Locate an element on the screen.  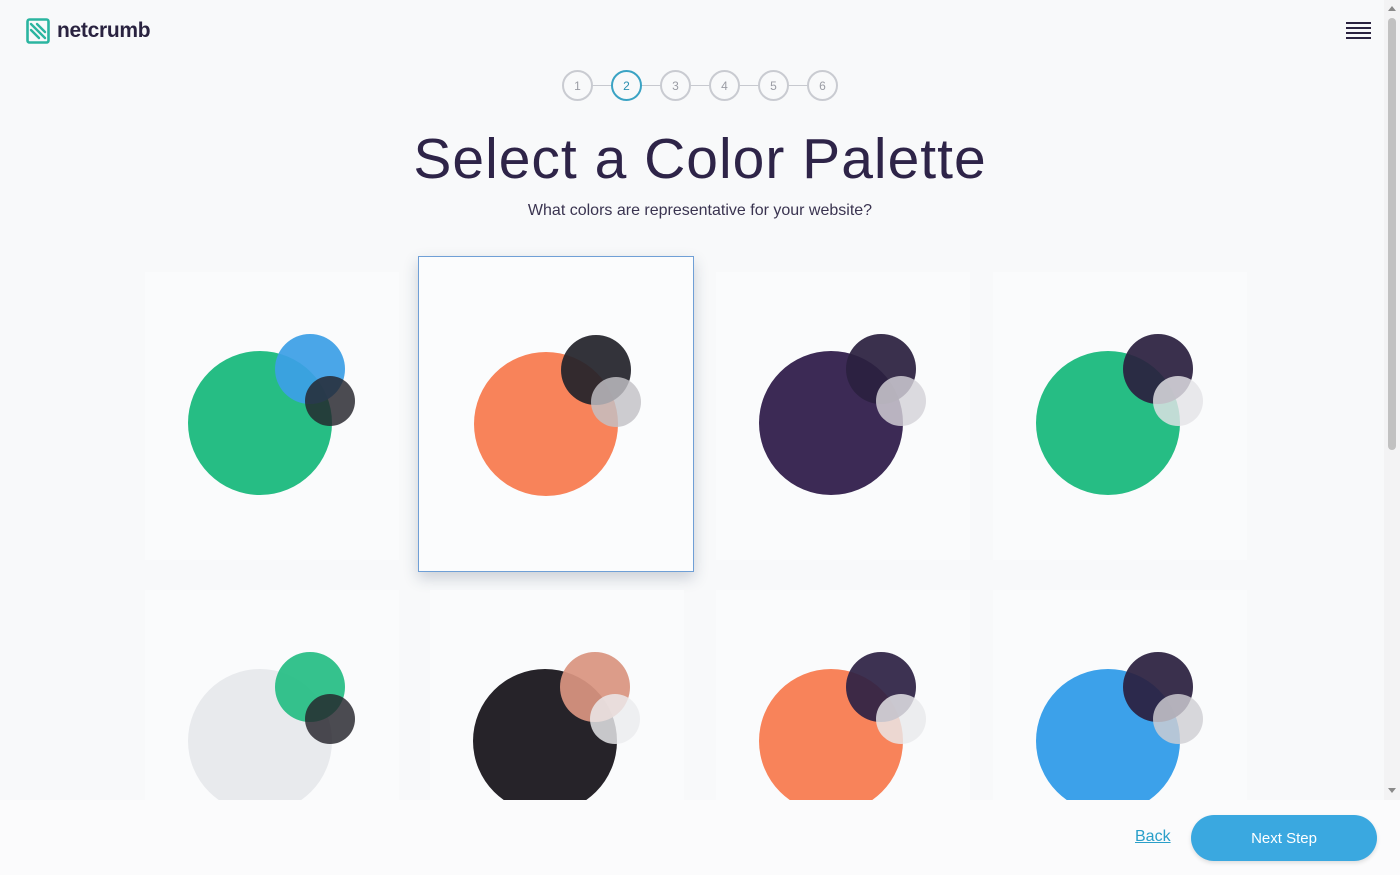
step-3: 3 is located at coordinates (675, 85).